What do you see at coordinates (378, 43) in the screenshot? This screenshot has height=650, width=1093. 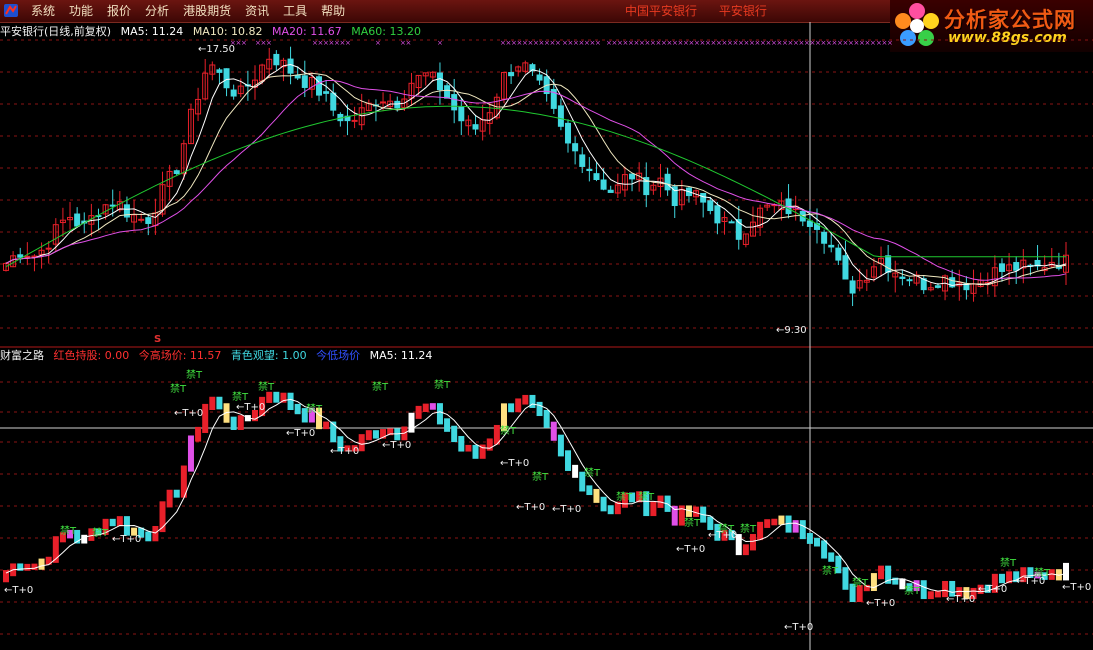 I see `signal-x-mark-3: ×` at bounding box center [378, 43].